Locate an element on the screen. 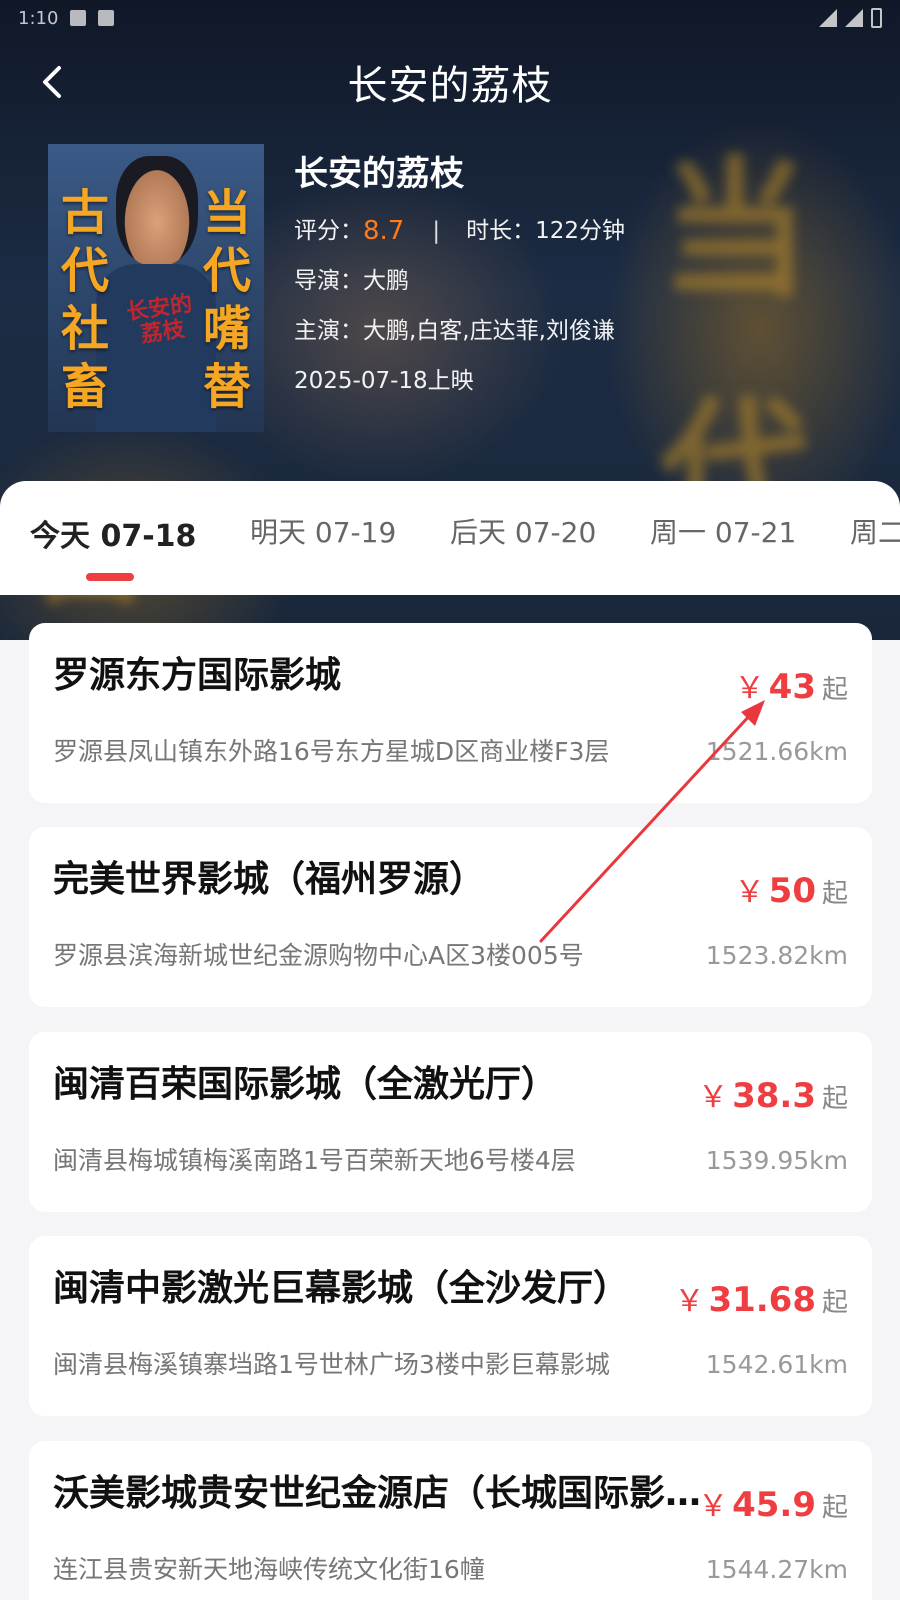  cinema-address: 闽清县梅溪镇寨垱路1号世林广场3楼中影巨幕影城 is located at coordinates (331, 1364).